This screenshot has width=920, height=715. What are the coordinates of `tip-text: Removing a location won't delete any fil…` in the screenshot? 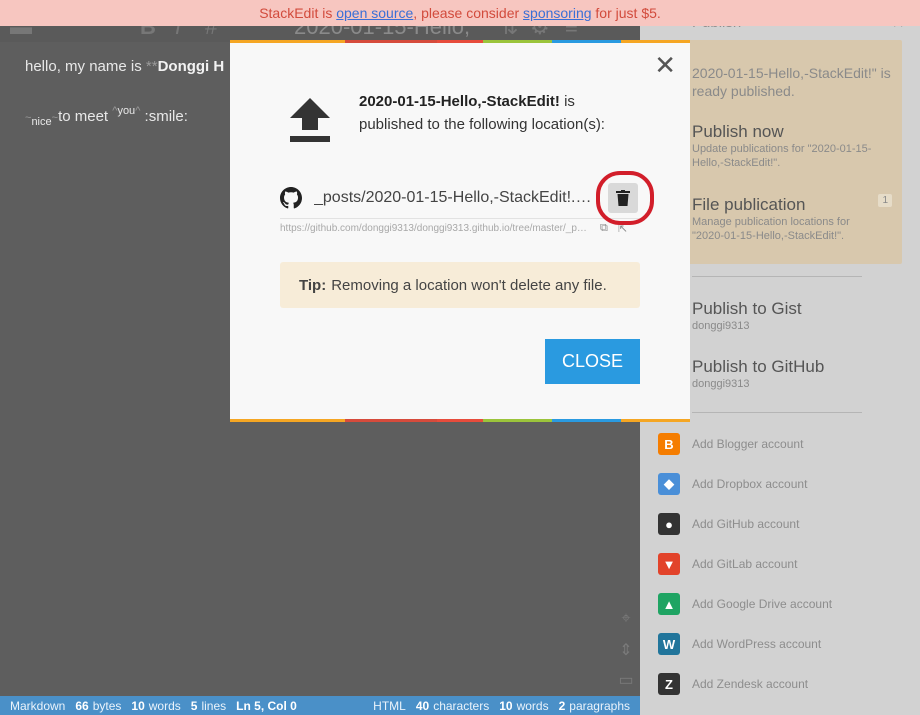 It's located at (469, 285).